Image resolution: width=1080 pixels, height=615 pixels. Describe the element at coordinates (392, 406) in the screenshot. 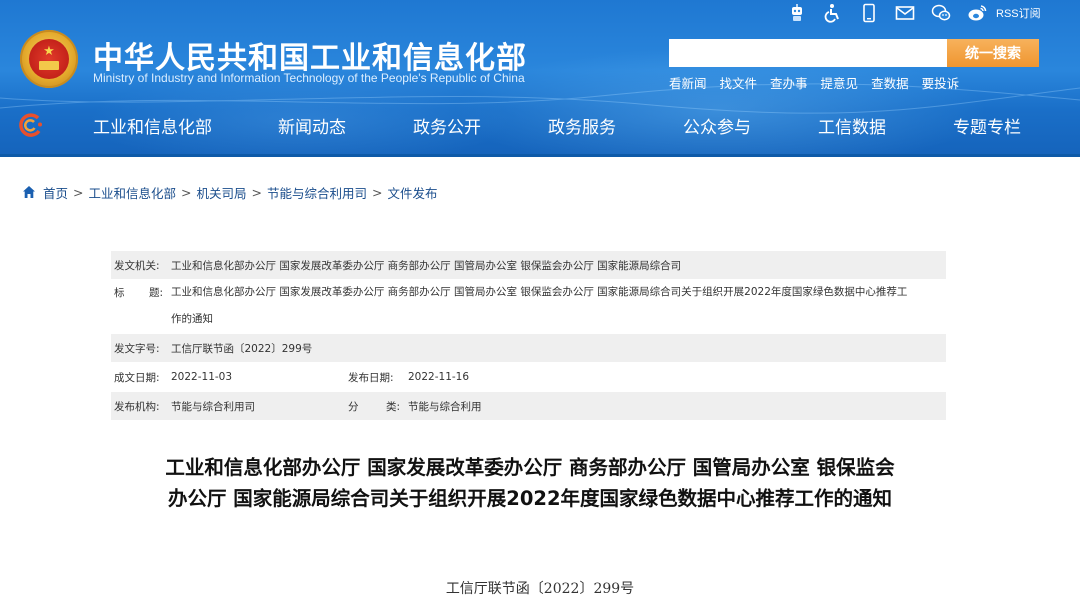

I see `category-label-part2: 类:` at that location.